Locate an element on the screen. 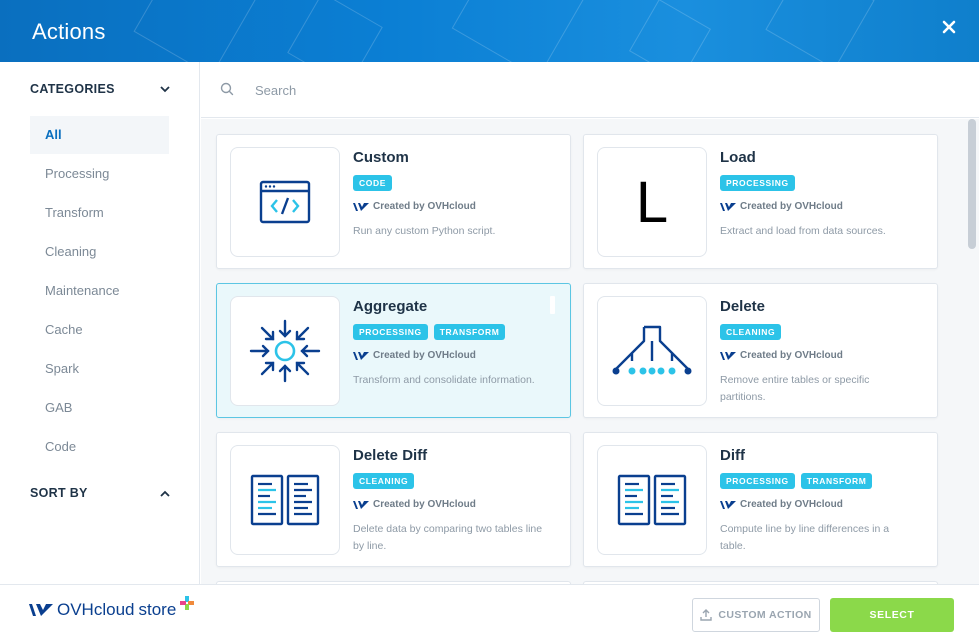  code-window-icon is located at coordinates (285, 202).